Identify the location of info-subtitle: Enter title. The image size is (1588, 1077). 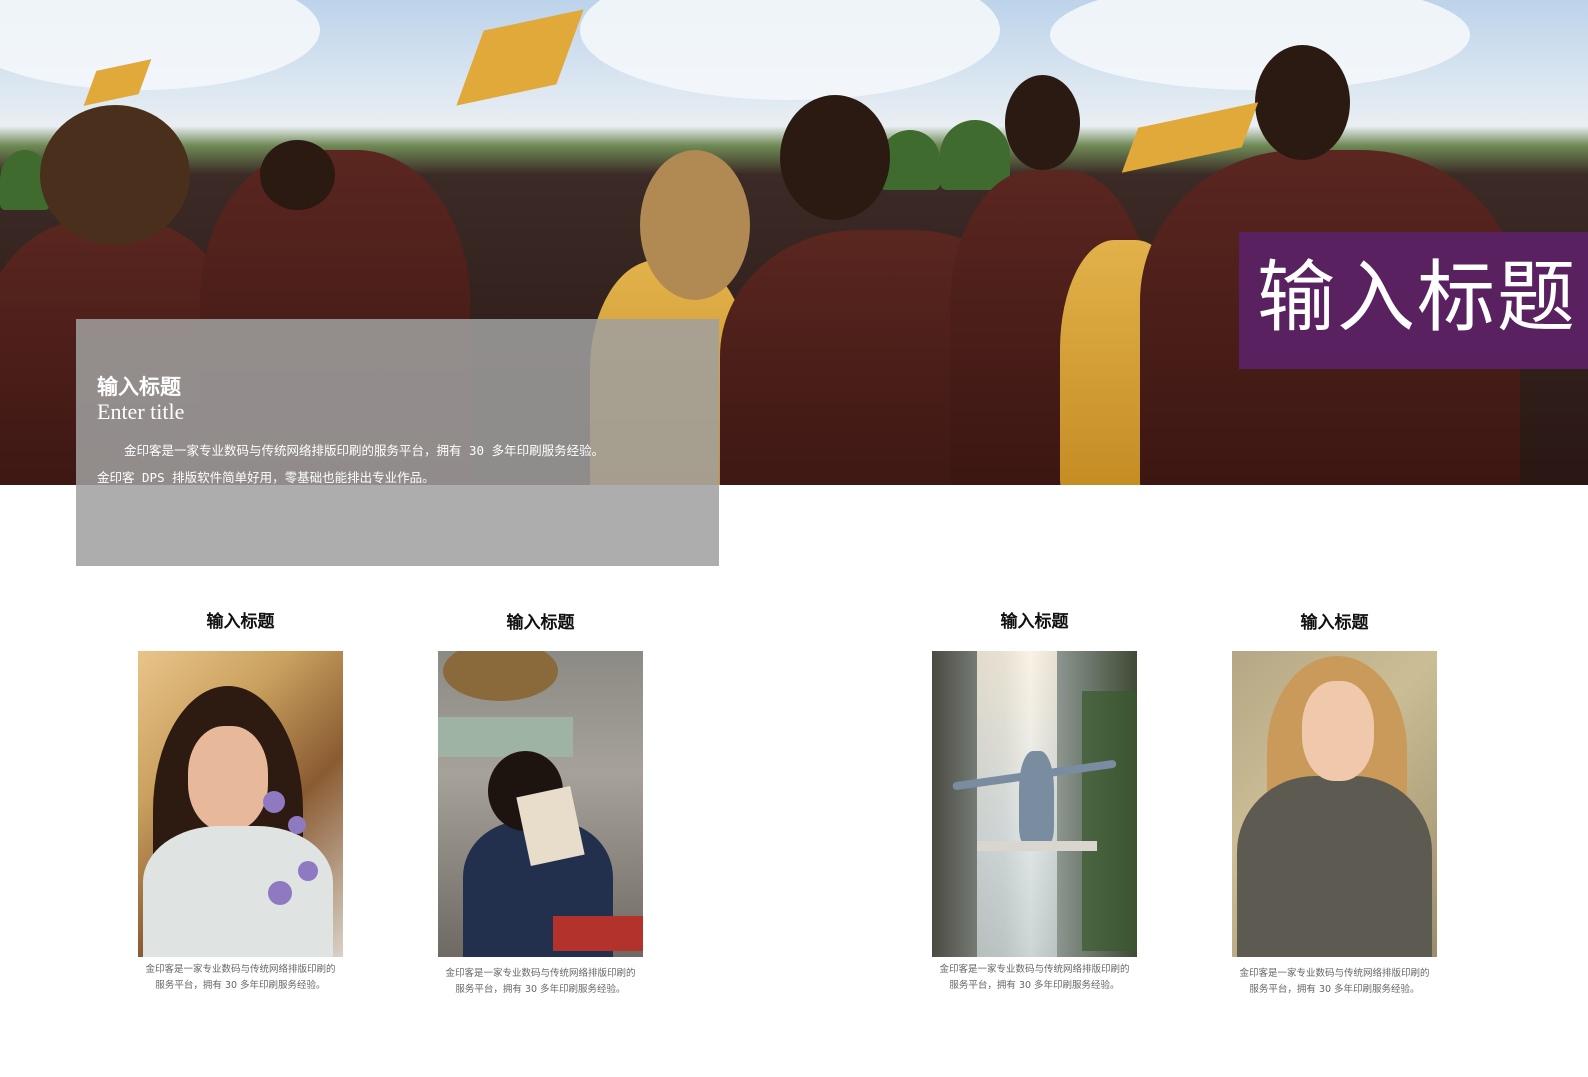
(141, 411).